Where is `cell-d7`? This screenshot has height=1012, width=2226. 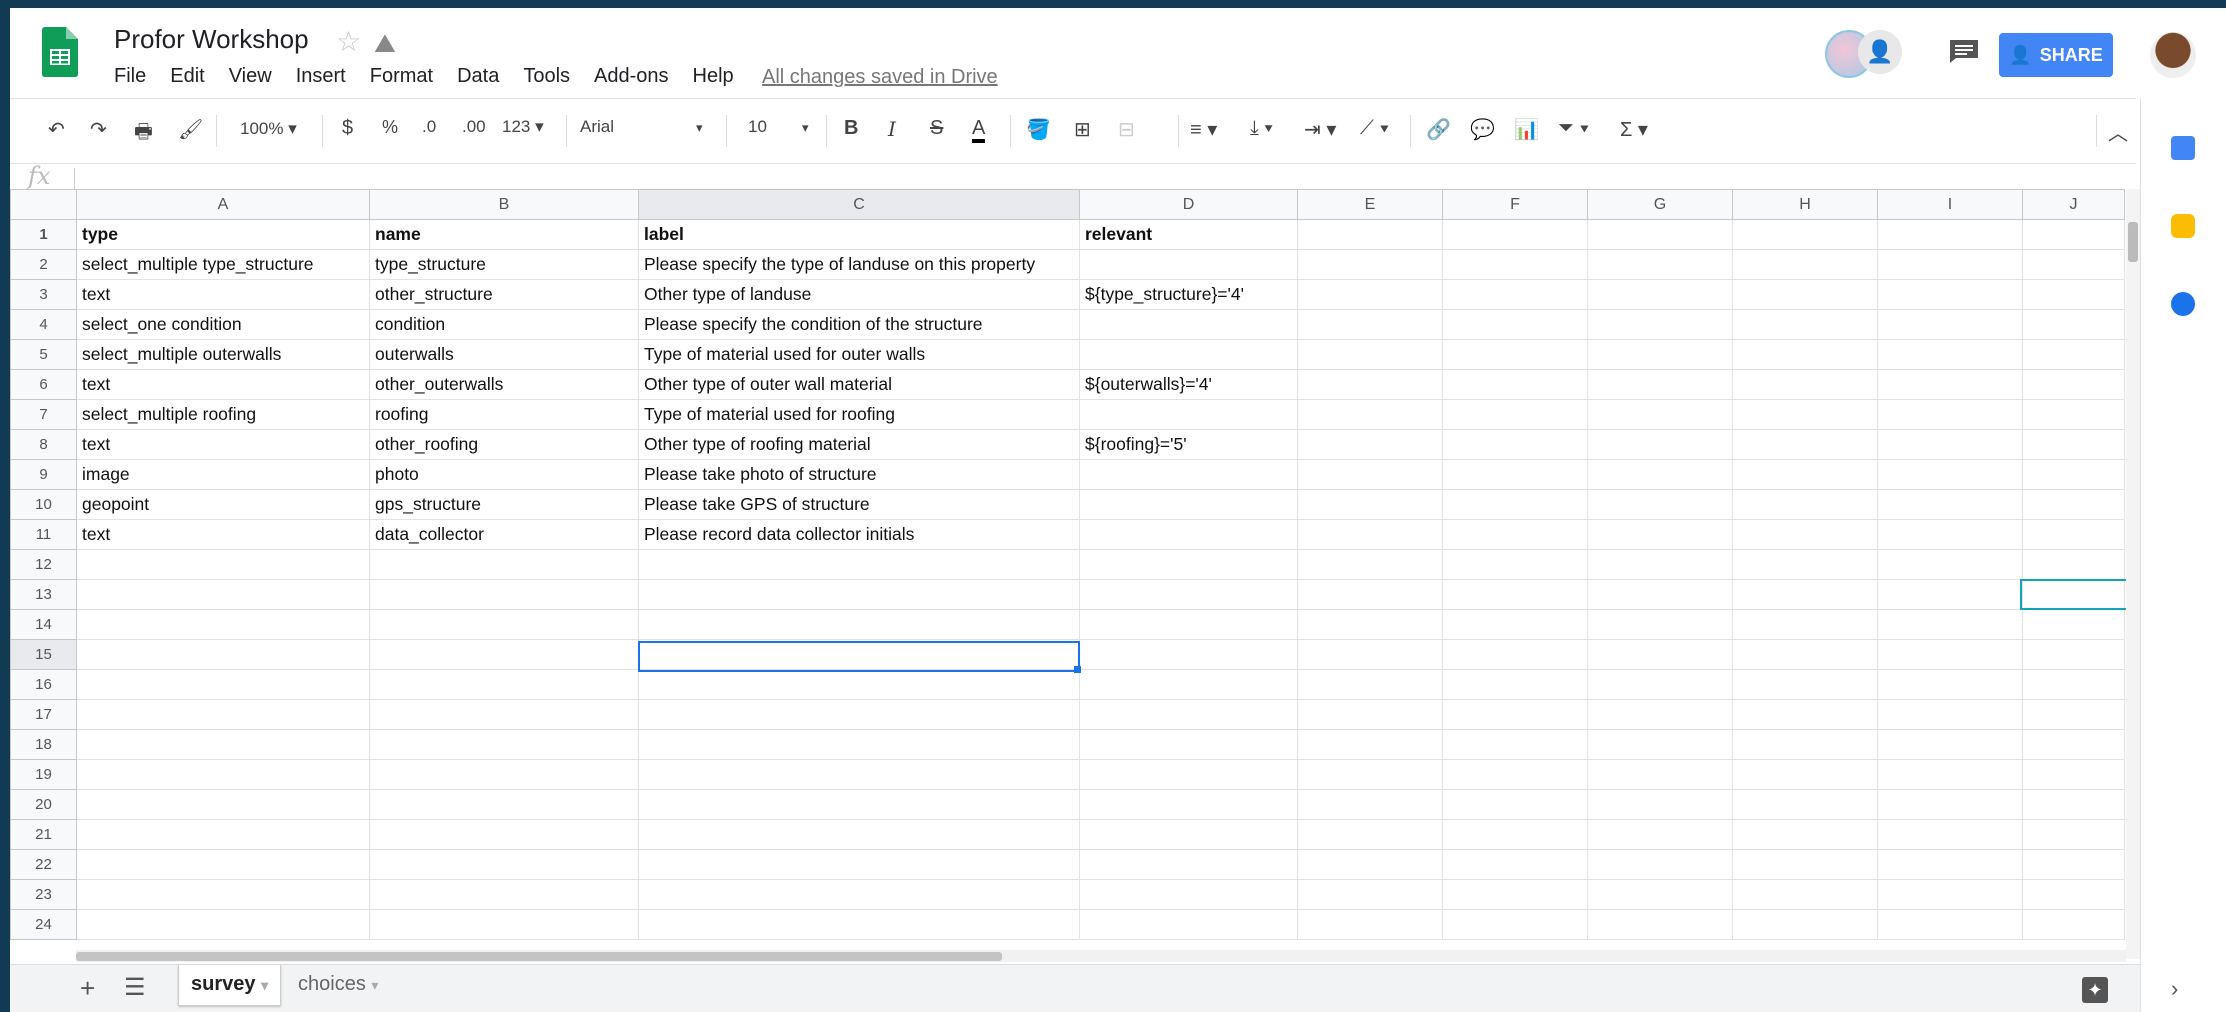
cell-d7 is located at coordinates (1188, 414).